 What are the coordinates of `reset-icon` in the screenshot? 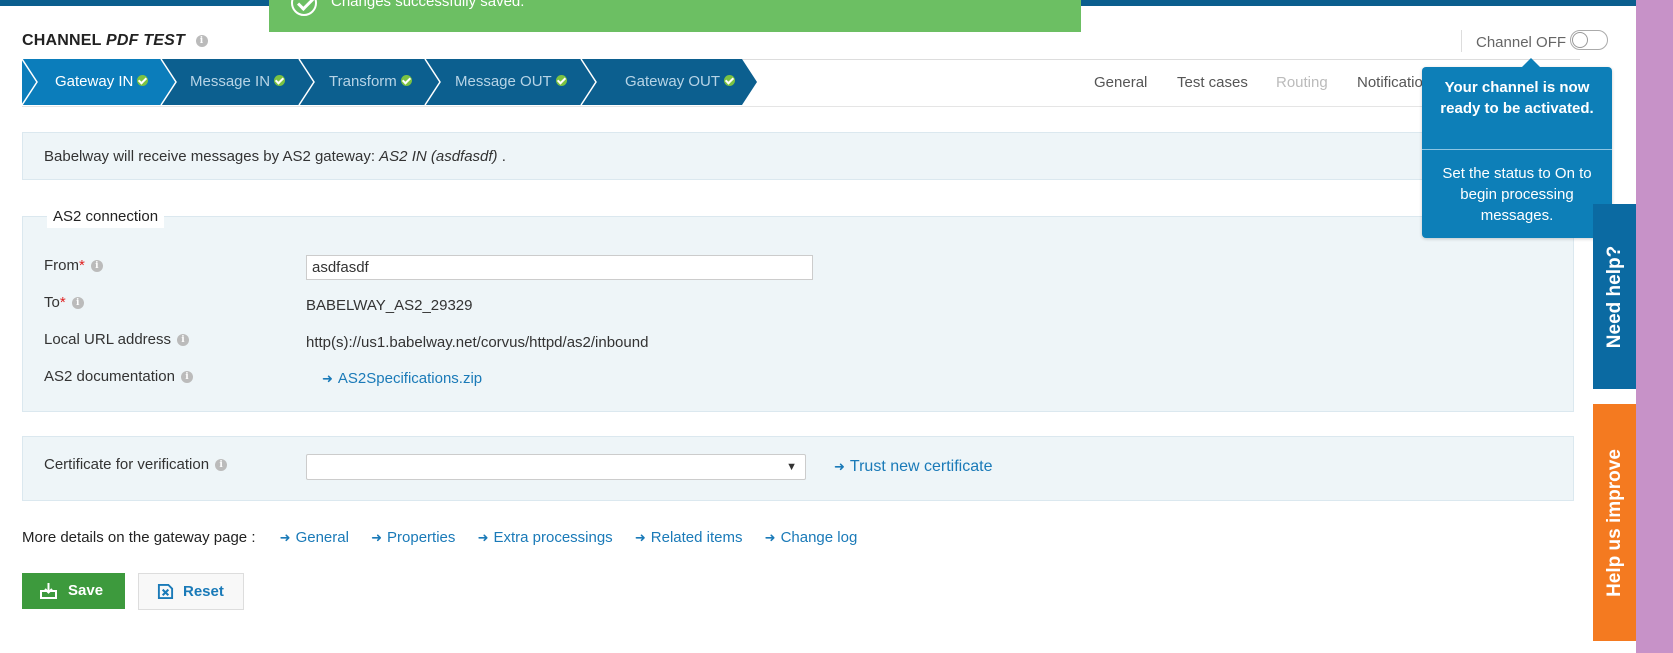 It's located at (165, 591).